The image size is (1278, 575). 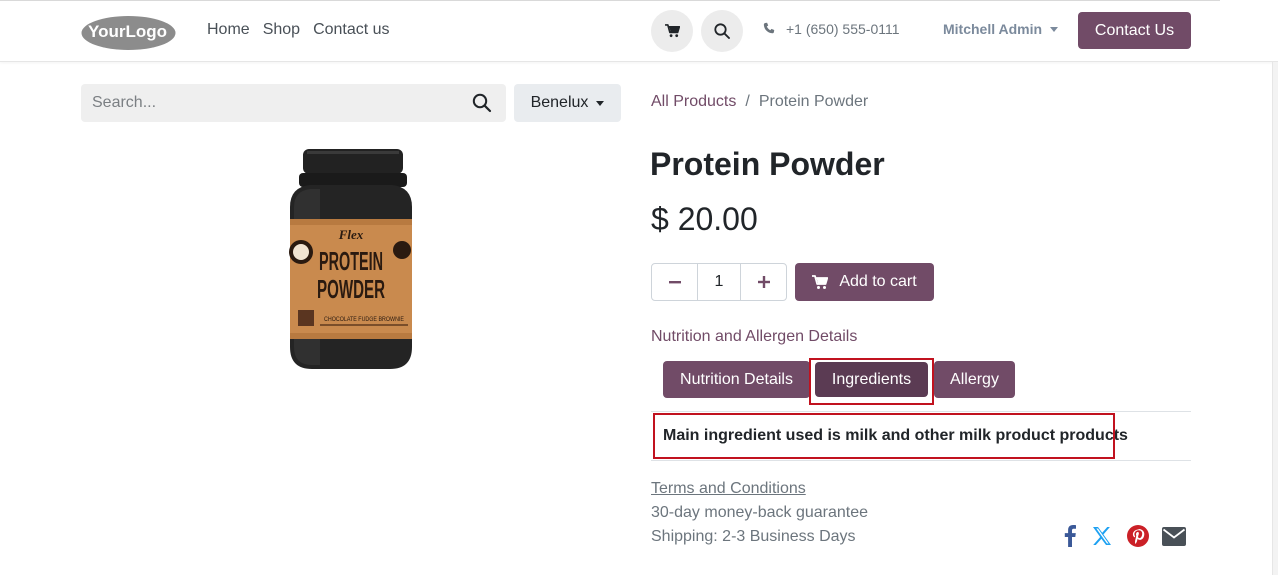 I want to click on product-image-line2: POWDER, so click(x=351, y=289).